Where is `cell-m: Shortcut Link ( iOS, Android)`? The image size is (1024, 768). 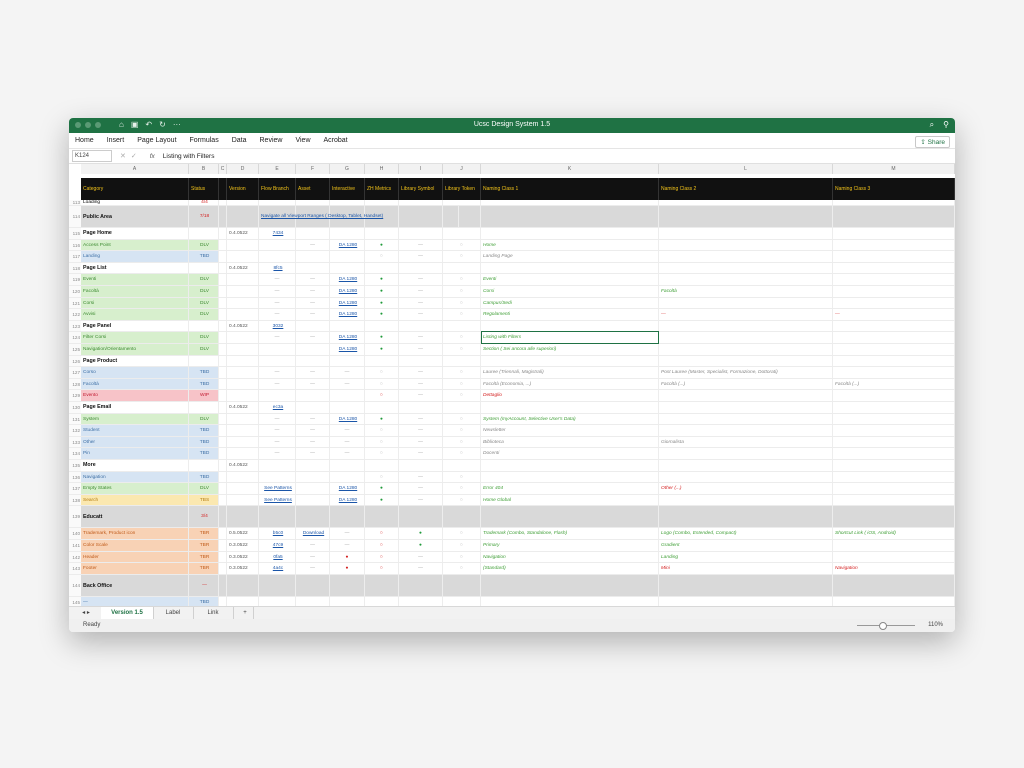 cell-m: Shortcut Link ( iOS, Android) is located at coordinates (894, 533).